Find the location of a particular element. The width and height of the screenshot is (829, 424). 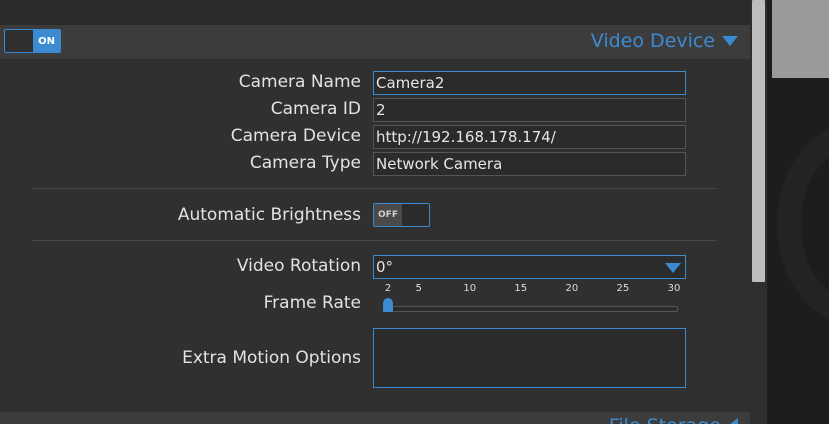

camera-preview-area is located at coordinates (798, 212).